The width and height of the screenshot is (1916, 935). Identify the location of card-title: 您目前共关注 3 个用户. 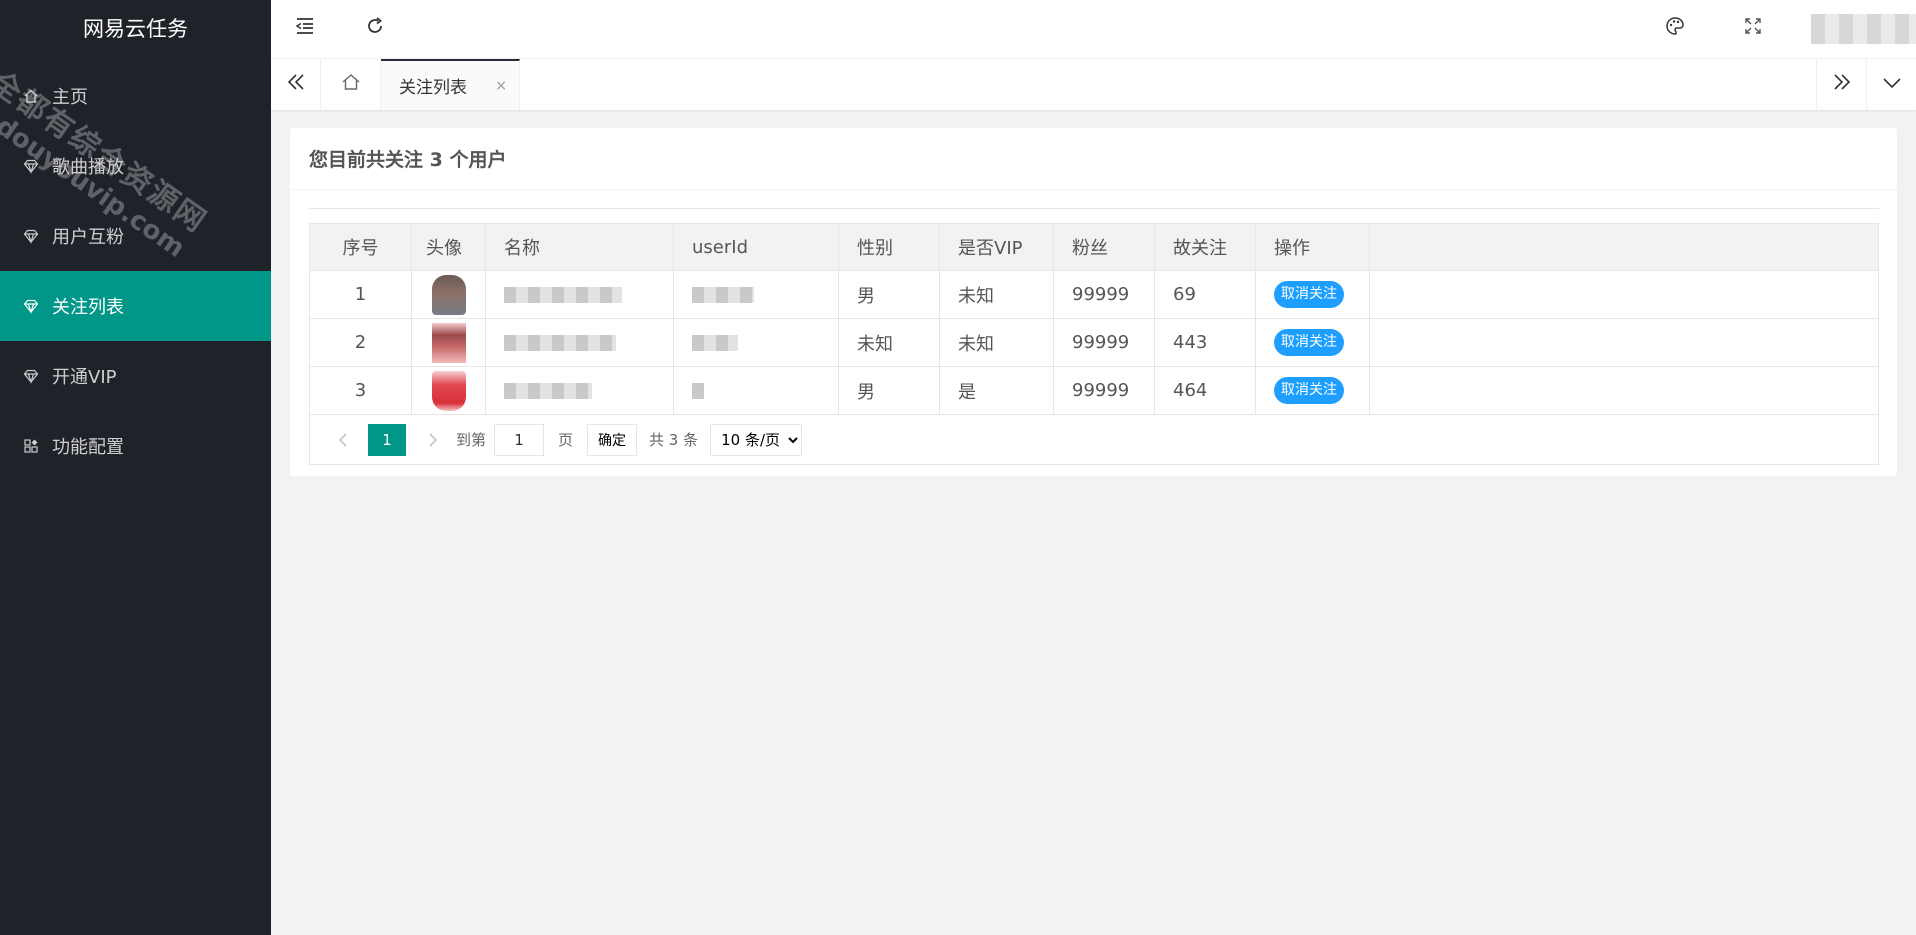
(1093, 159).